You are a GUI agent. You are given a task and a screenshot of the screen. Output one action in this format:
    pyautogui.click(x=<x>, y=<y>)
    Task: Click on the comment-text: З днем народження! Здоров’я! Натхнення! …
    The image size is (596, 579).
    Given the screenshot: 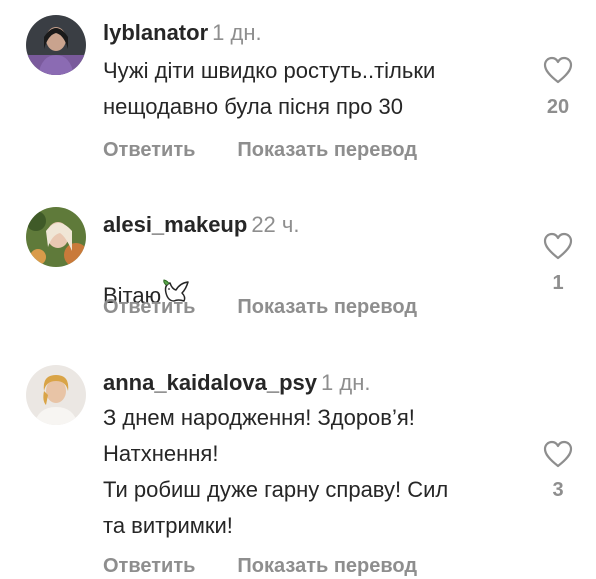 What is the action you would take?
    pyautogui.click(x=276, y=471)
    